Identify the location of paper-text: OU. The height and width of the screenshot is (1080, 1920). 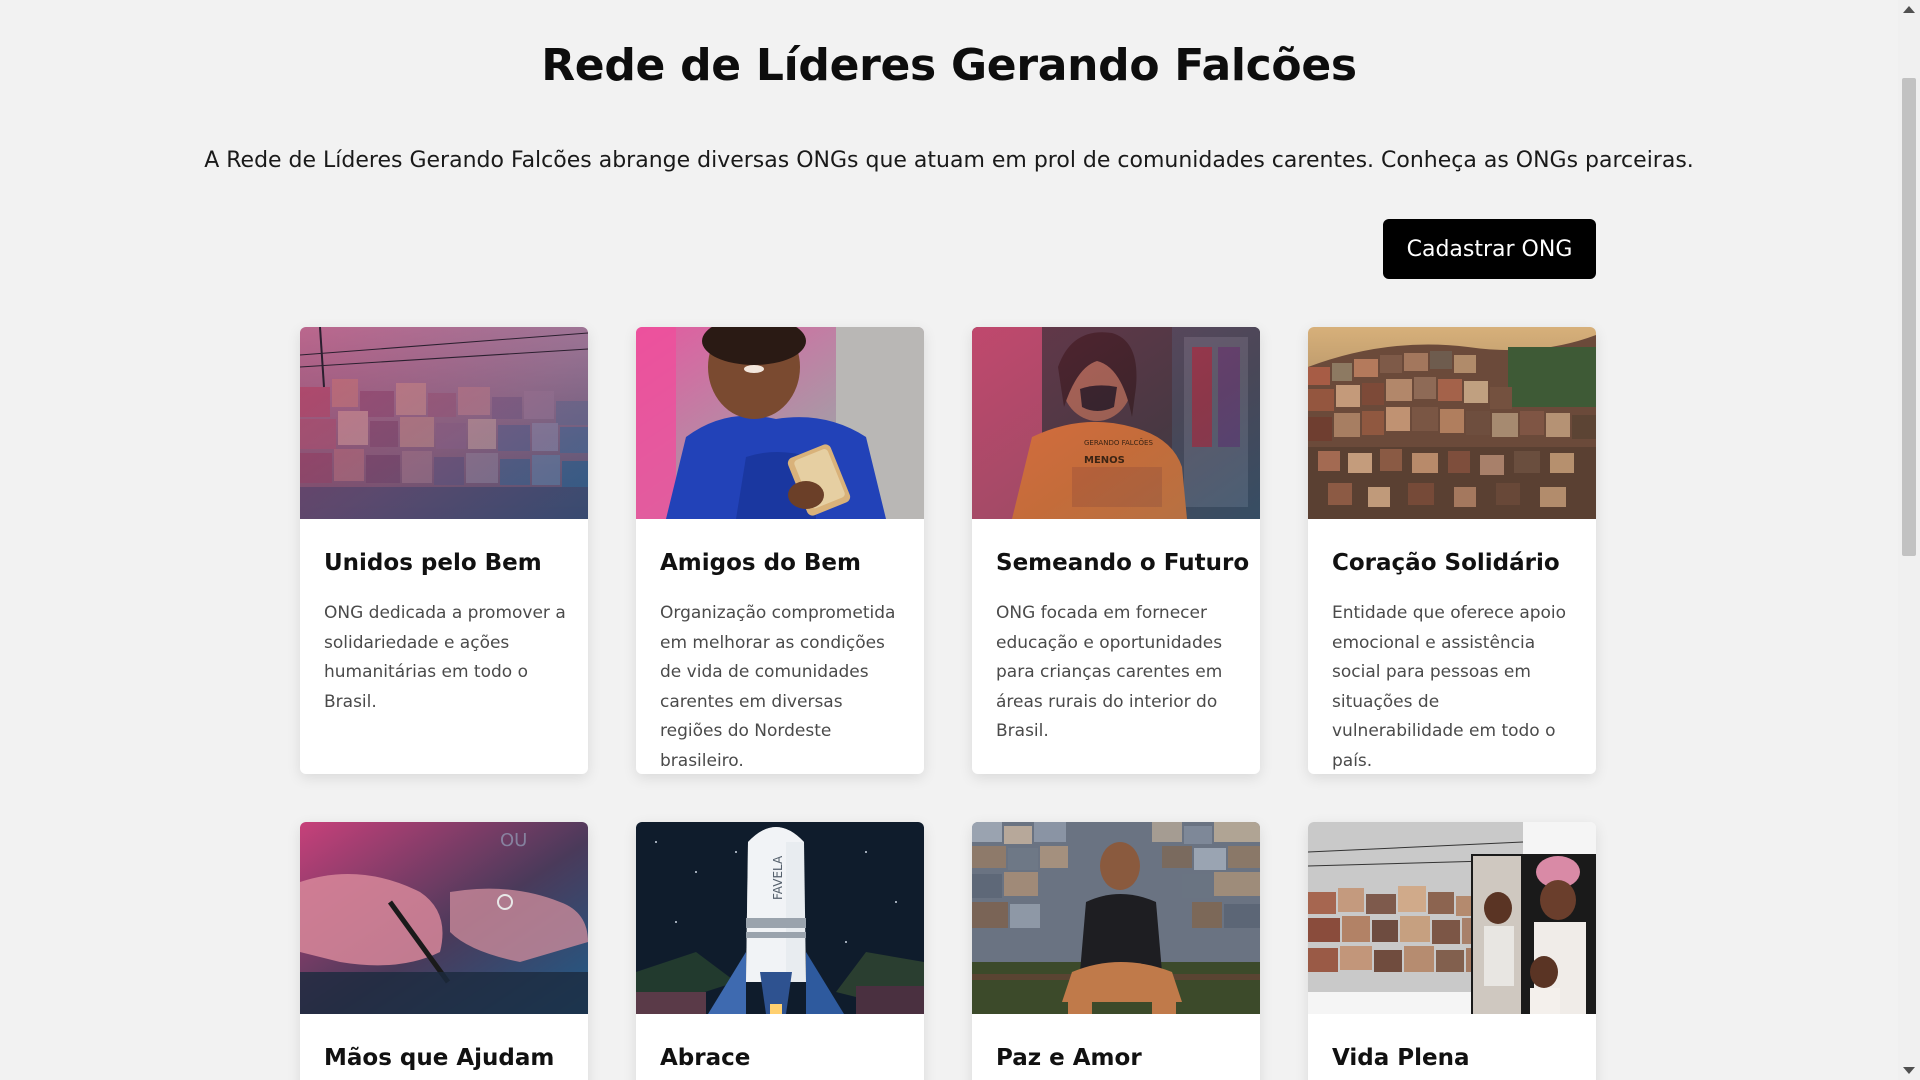
(513, 840).